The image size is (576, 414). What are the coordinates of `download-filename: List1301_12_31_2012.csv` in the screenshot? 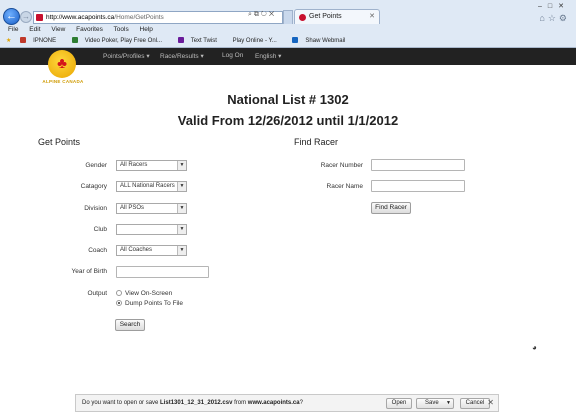 It's located at (196, 403).